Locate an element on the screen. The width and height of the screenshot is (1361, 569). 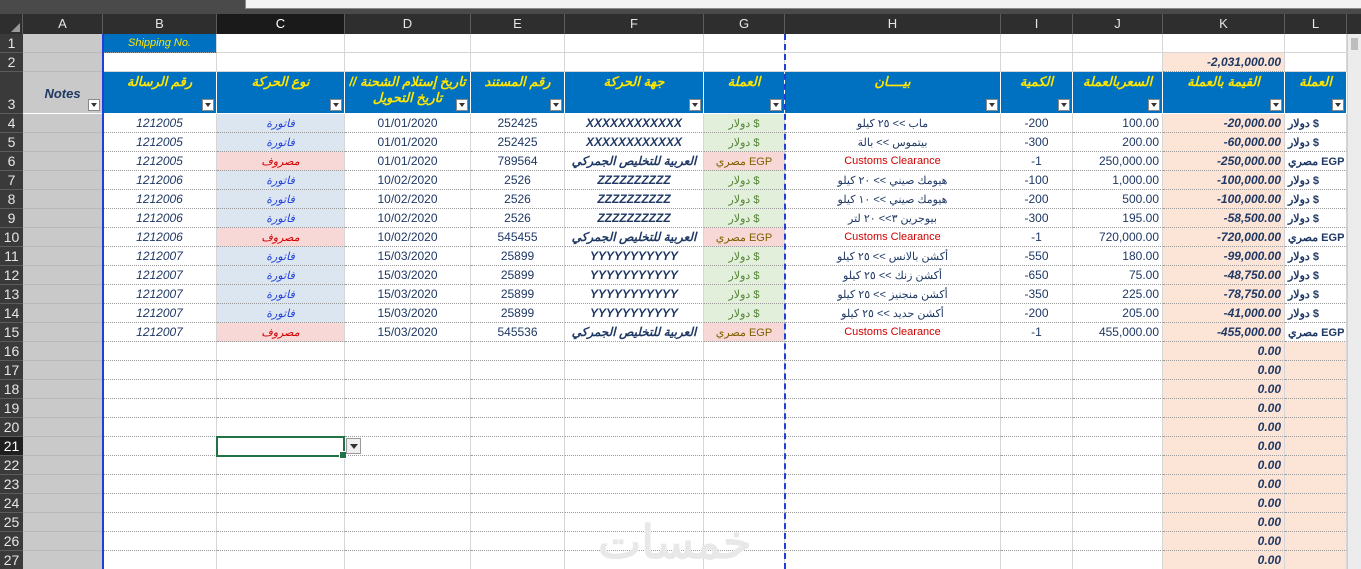
cell-g20 is located at coordinates (744, 427).